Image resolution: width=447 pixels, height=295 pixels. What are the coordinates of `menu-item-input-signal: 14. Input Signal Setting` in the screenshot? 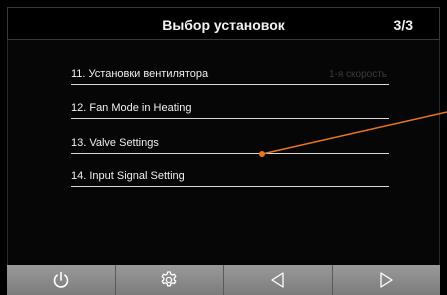 It's located at (230, 176).